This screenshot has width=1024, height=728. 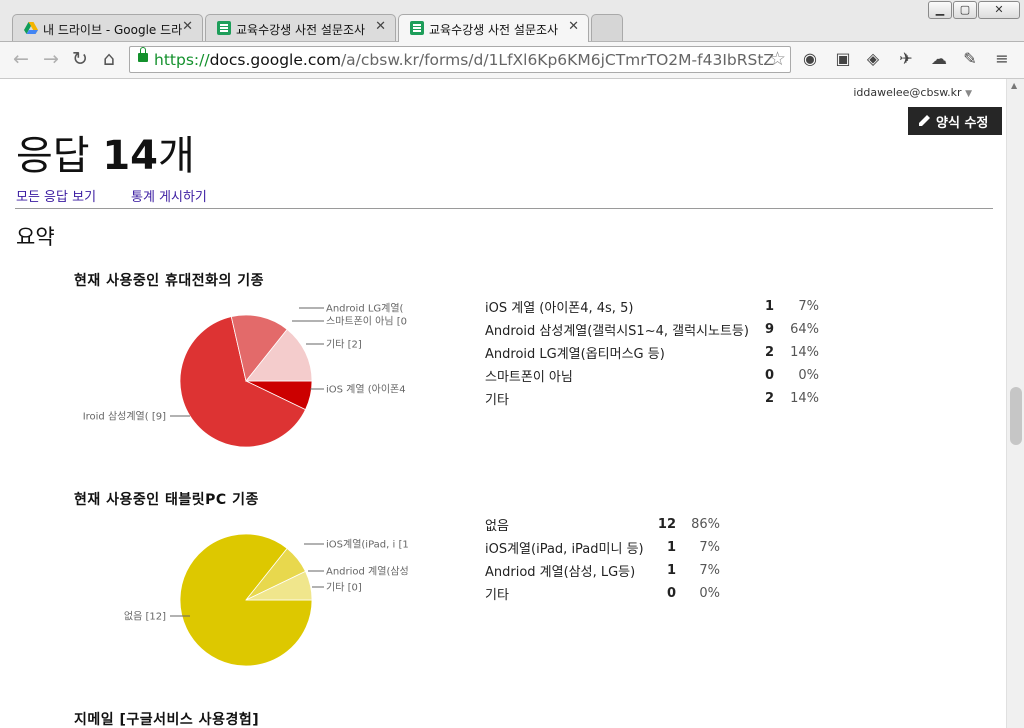 I want to click on option-count: 12, so click(x=666, y=524).